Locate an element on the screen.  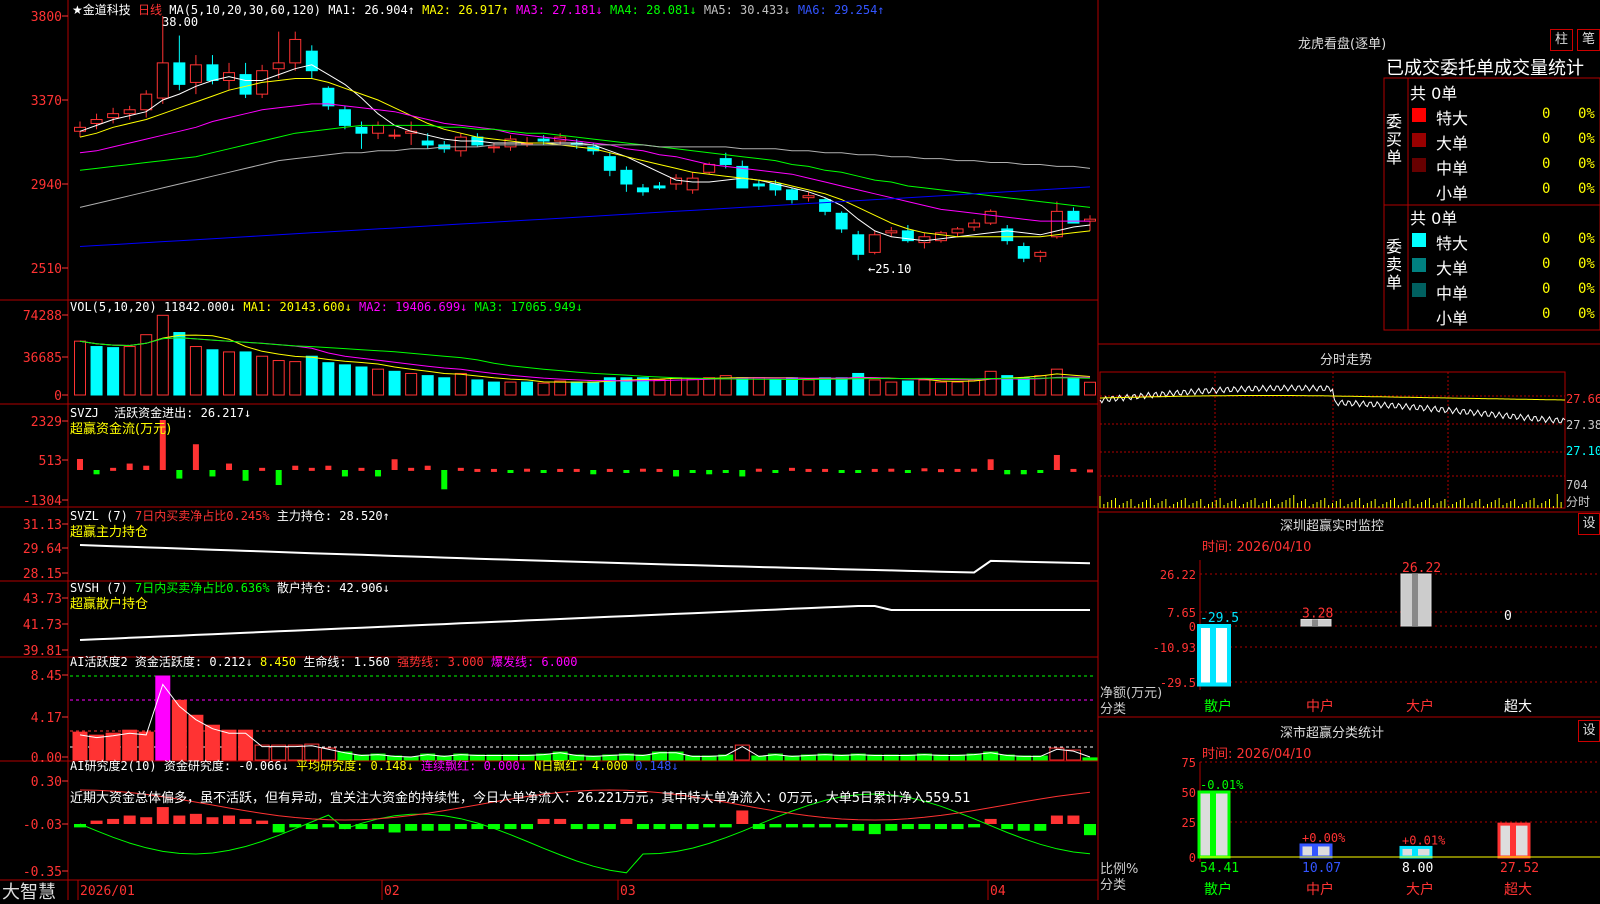
ma-legend-item-1: MA1: 26.904↑ is located at coordinates (371, 10).